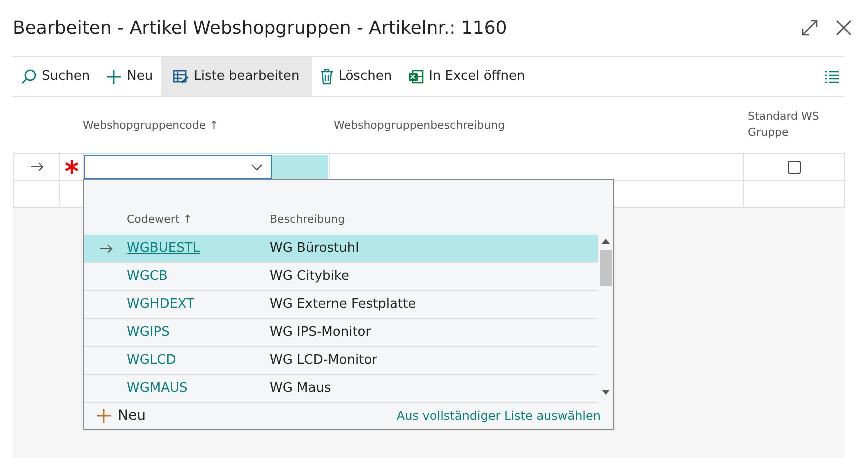  I want to click on trash-icon, so click(327, 76).